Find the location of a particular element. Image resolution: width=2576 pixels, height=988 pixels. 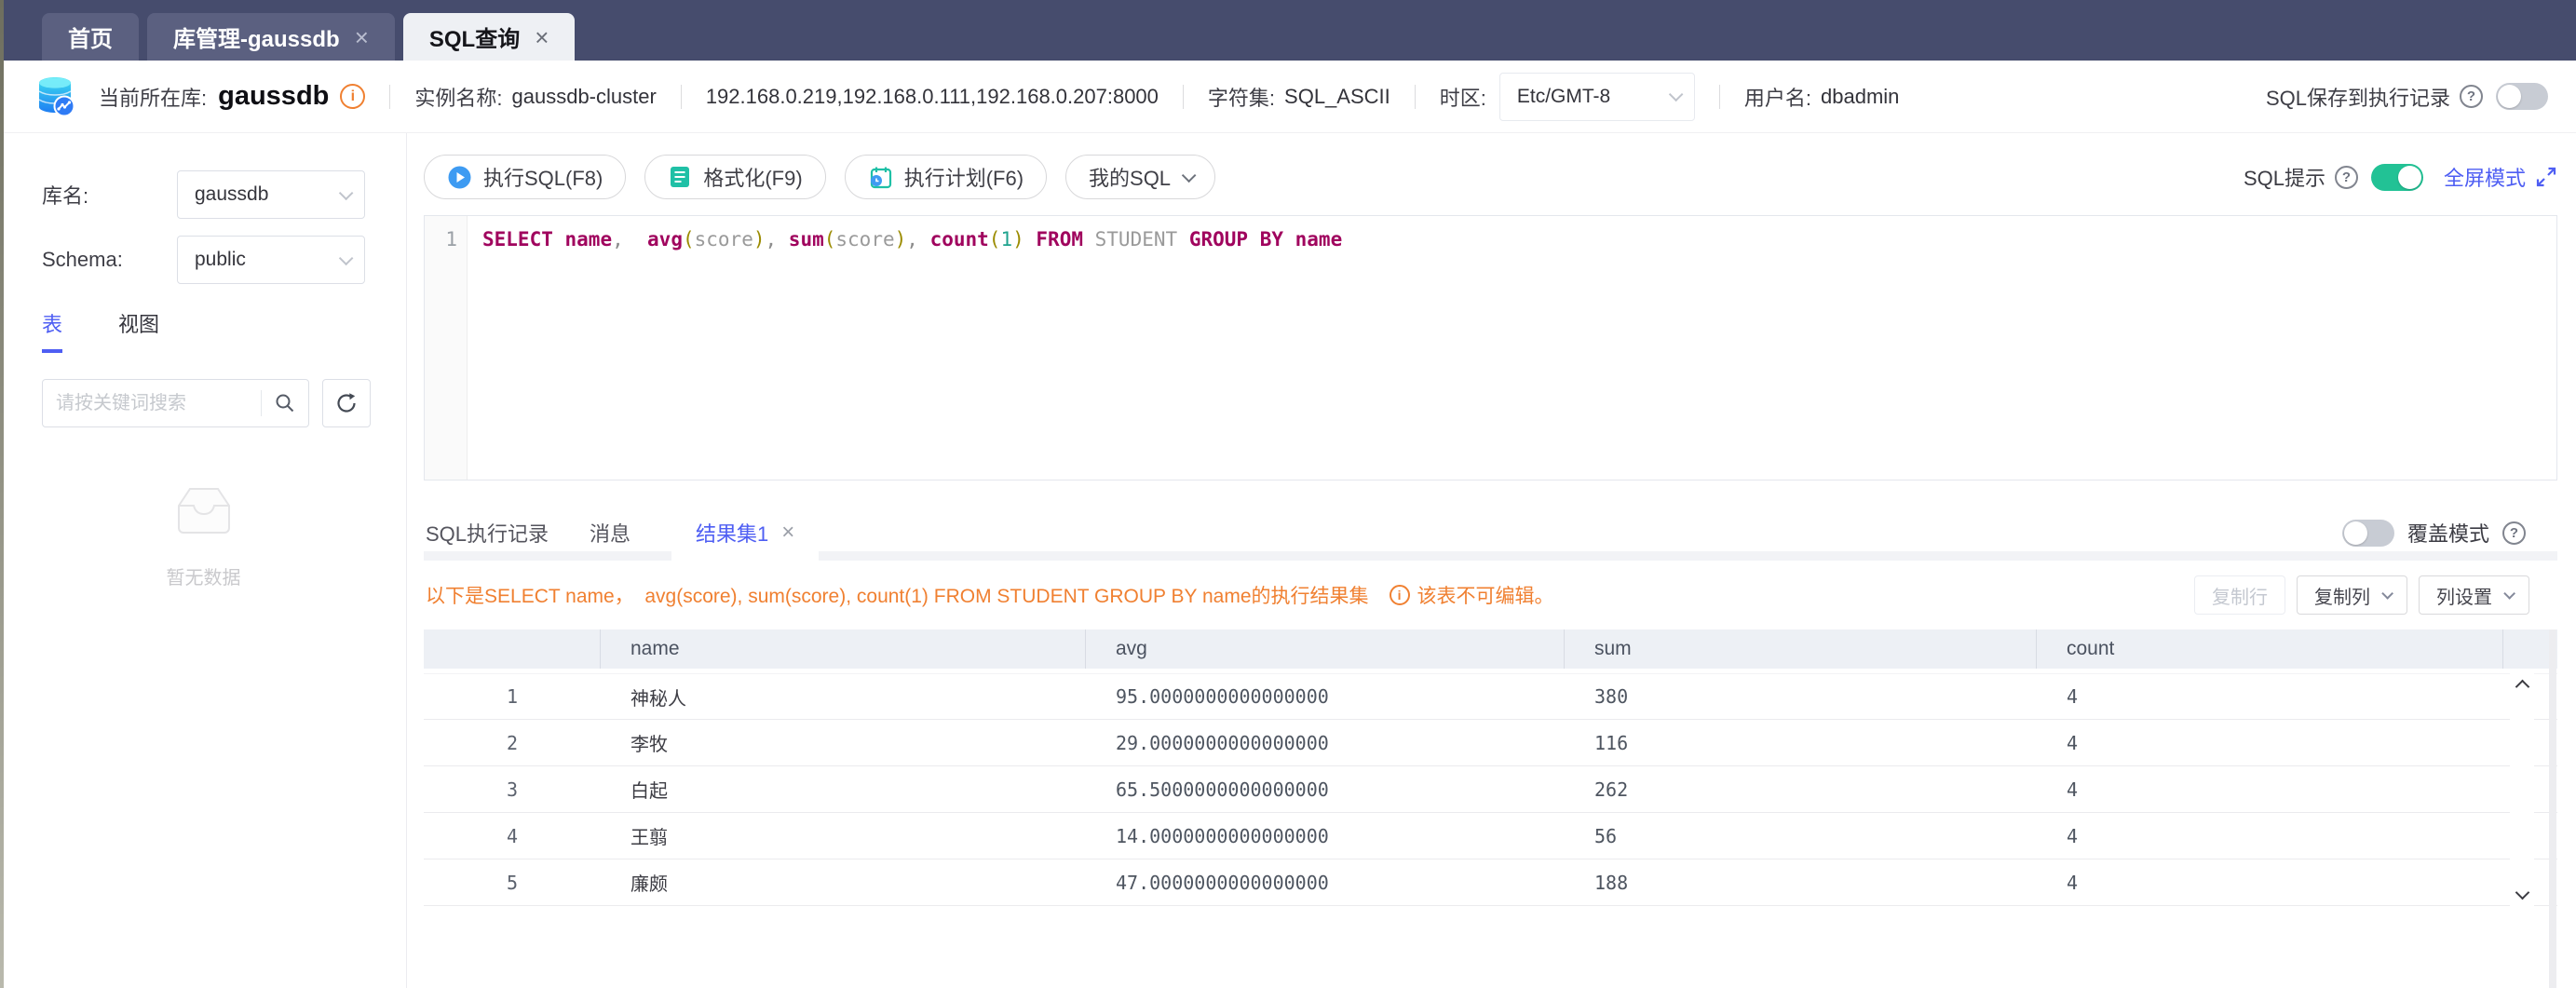

table-row: 2 李牧 29.0000000000000000 116 4 is located at coordinates (1490, 743).